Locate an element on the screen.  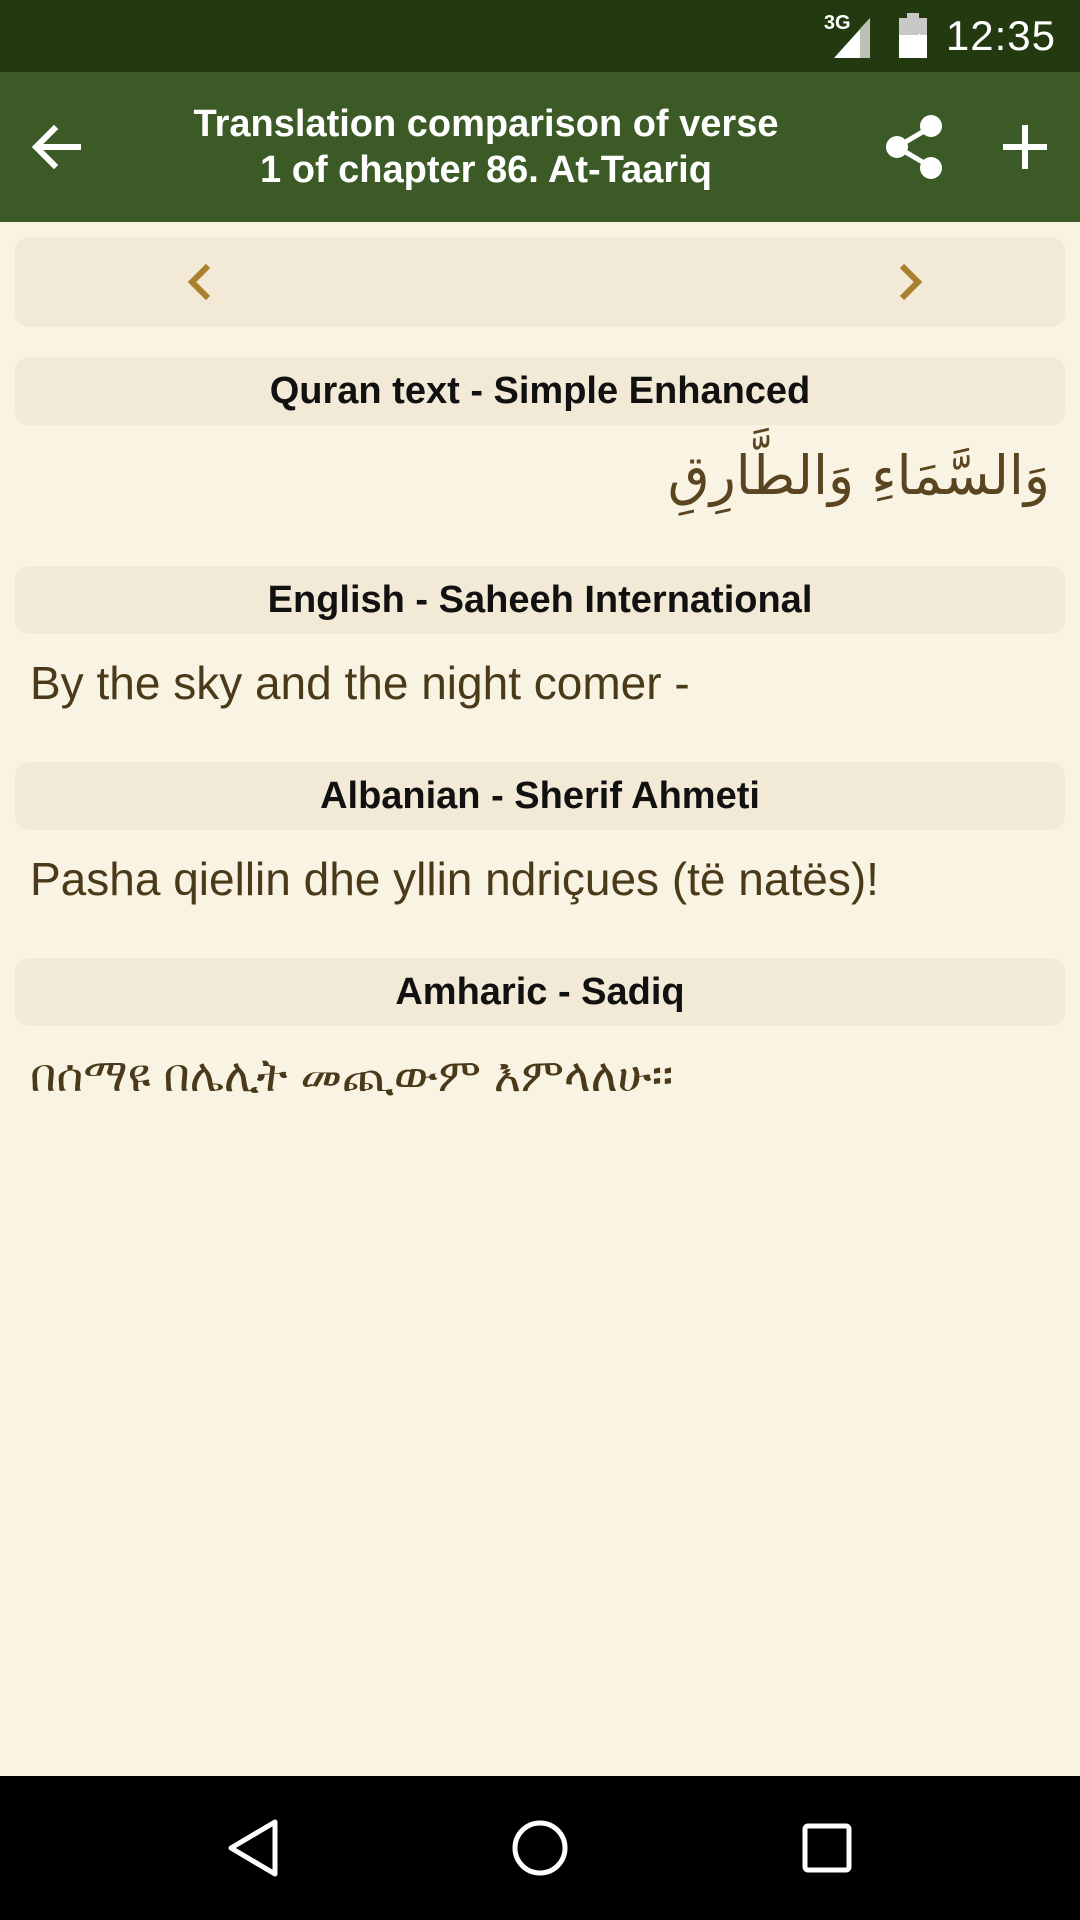
arrow-left-icon is located at coordinates (56, 147).